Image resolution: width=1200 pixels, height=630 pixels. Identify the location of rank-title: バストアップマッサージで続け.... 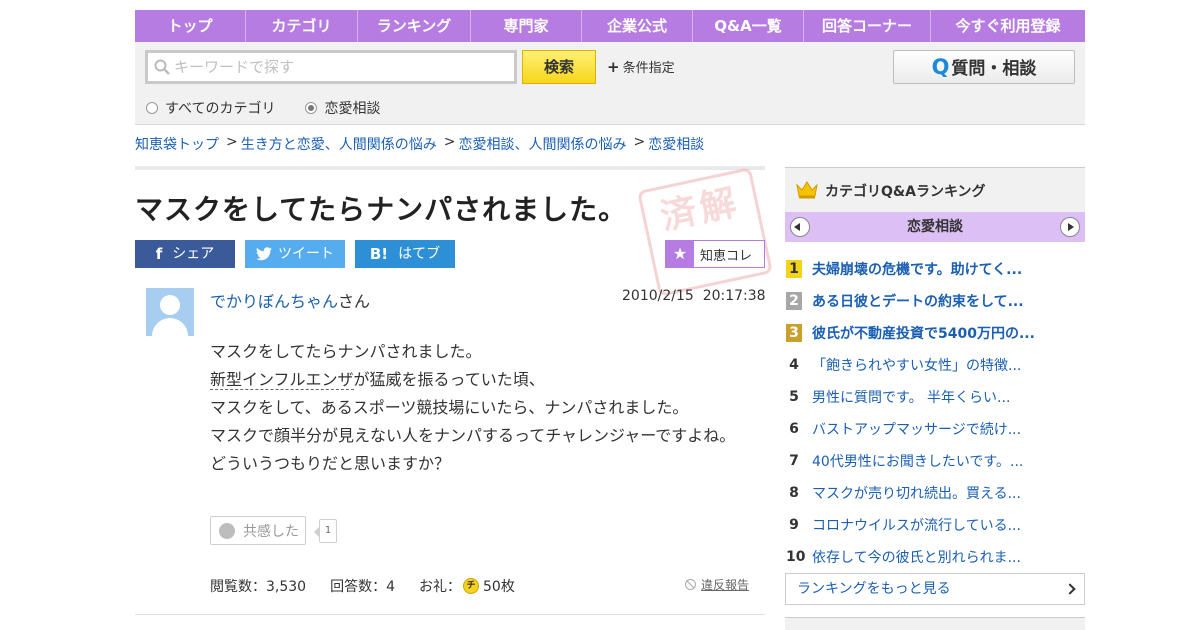
(917, 430).